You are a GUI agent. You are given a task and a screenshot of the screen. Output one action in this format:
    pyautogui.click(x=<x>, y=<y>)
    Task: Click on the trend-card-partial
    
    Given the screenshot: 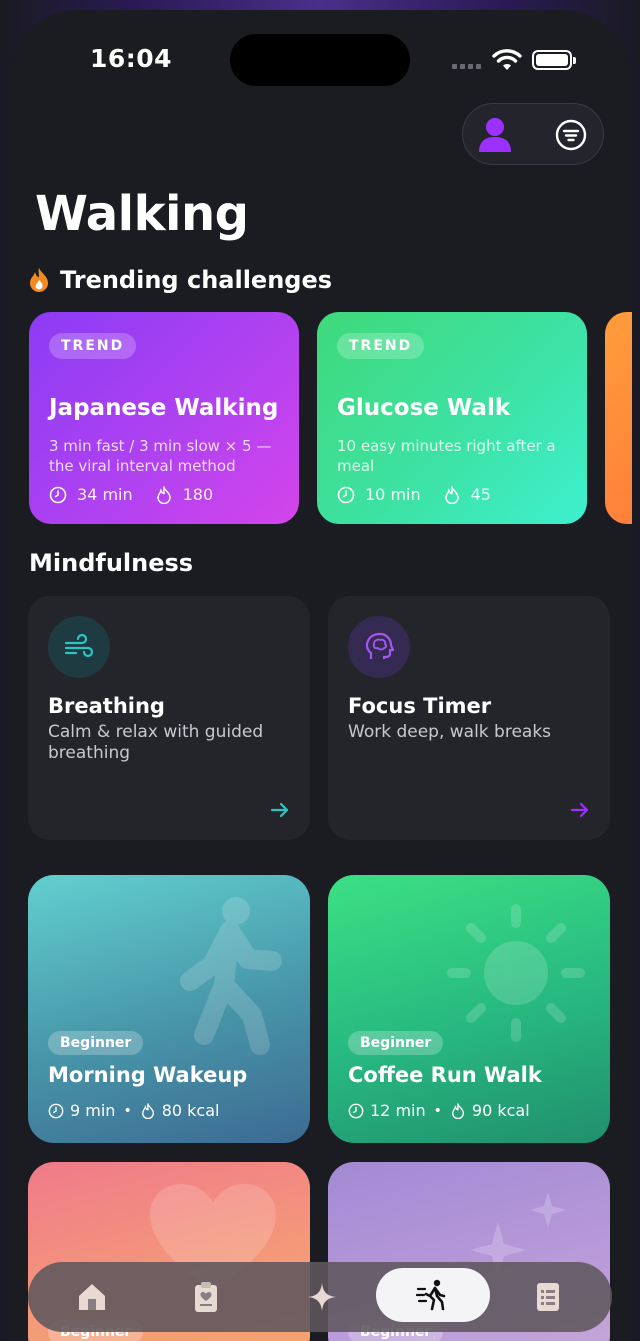 What is the action you would take?
    pyautogui.click(x=618, y=418)
    